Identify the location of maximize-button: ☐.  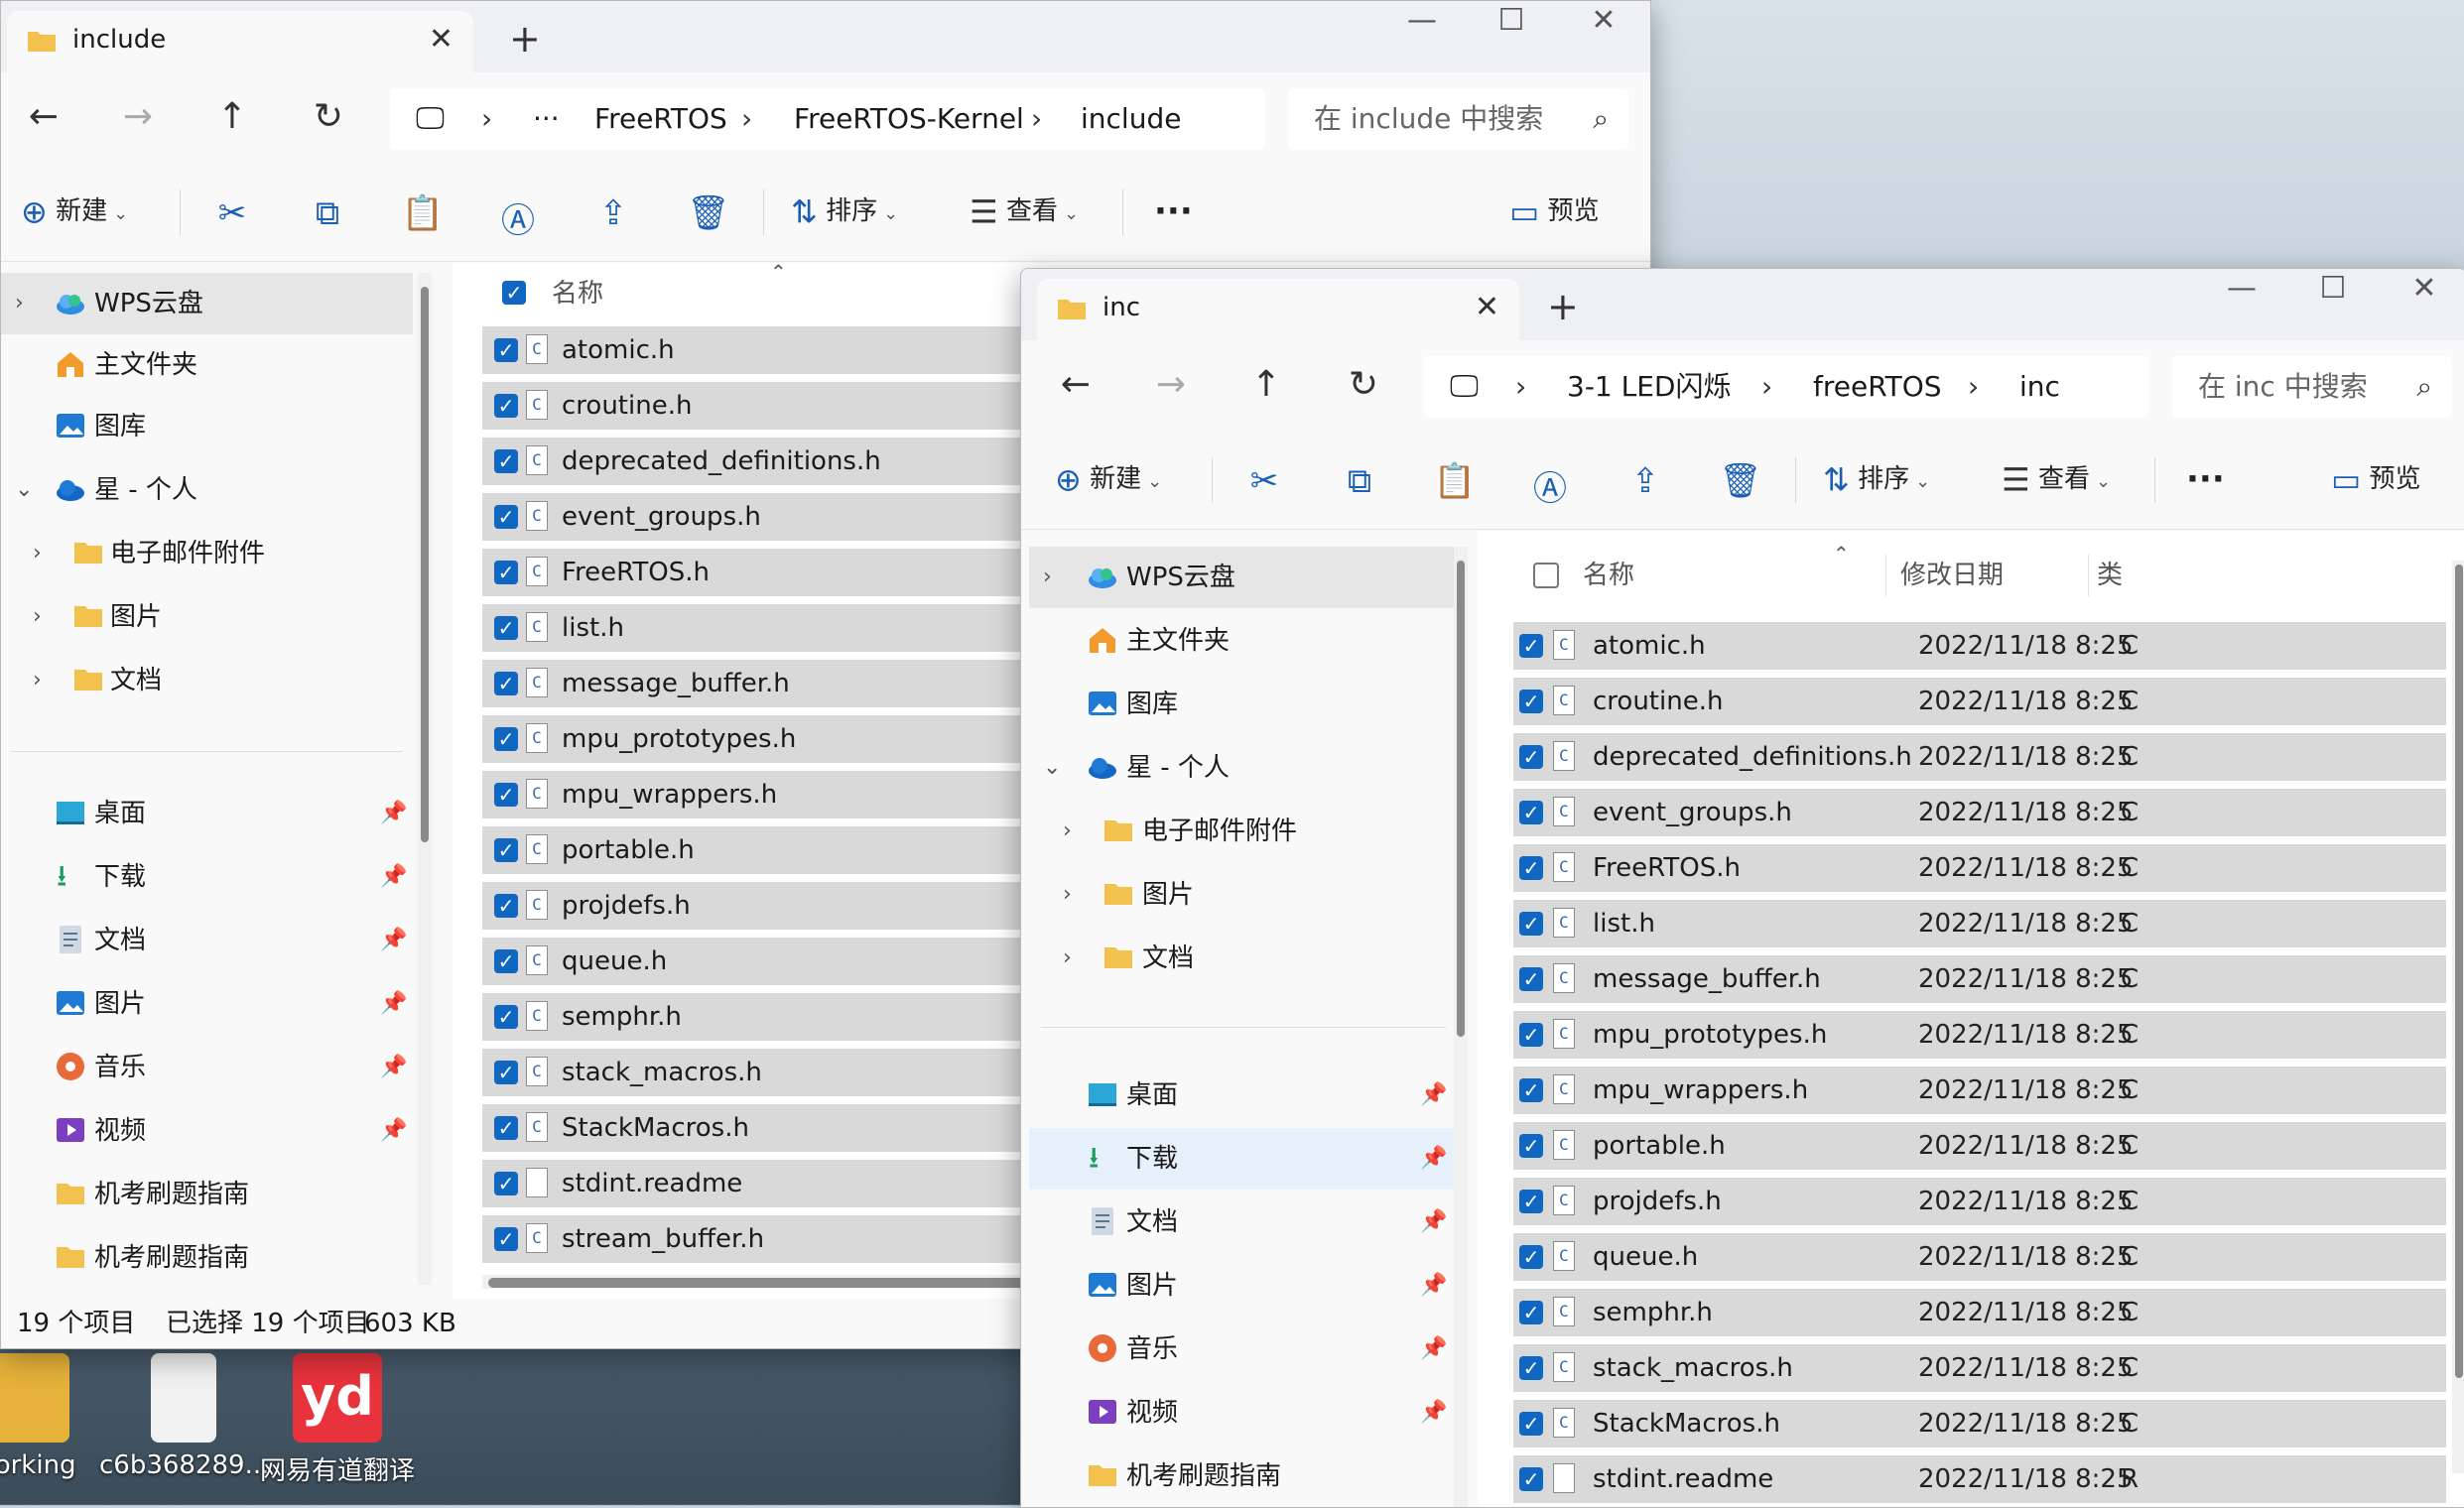
(1511, 20).